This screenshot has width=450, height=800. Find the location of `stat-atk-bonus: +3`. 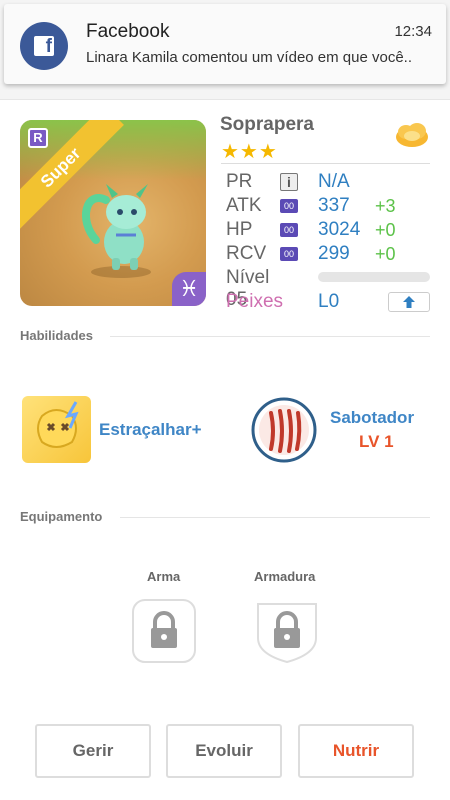

stat-atk-bonus: +3 is located at coordinates (385, 206).